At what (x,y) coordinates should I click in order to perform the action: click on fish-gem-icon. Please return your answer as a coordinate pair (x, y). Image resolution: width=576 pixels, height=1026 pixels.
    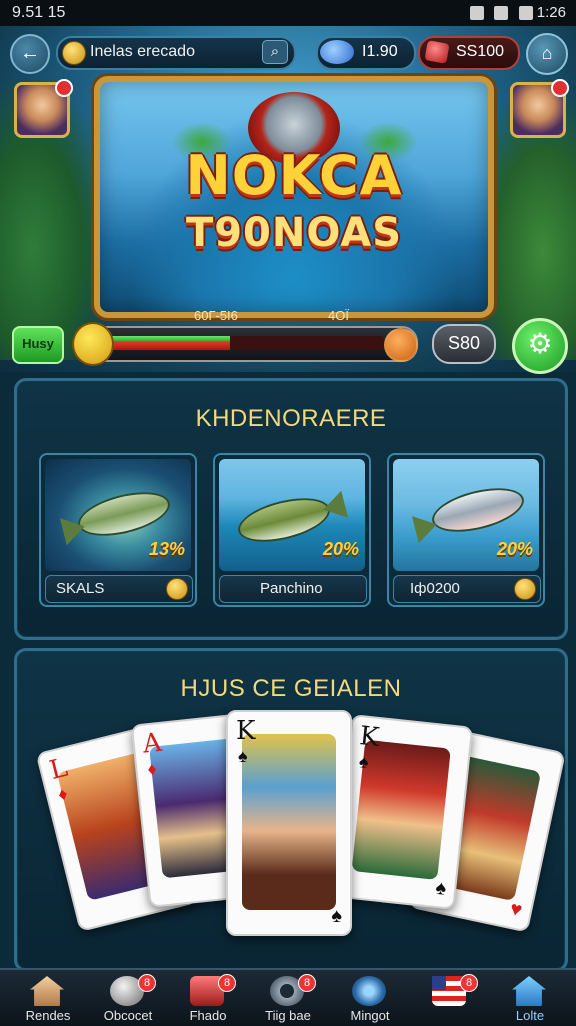
    Looking at the image, I should click on (337, 52).